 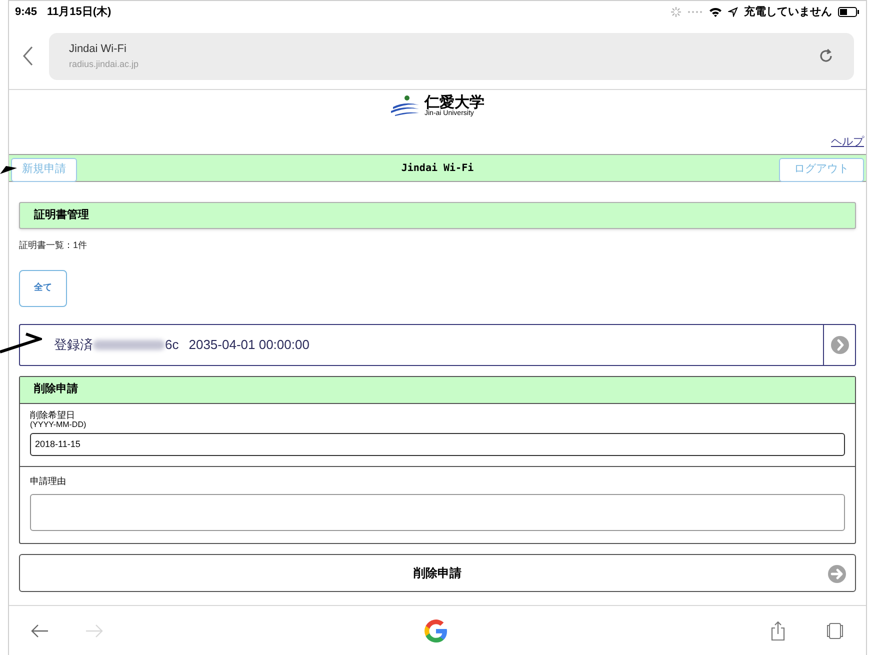 I want to click on date-field: 2018-11-15, so click(x=437, y=444).